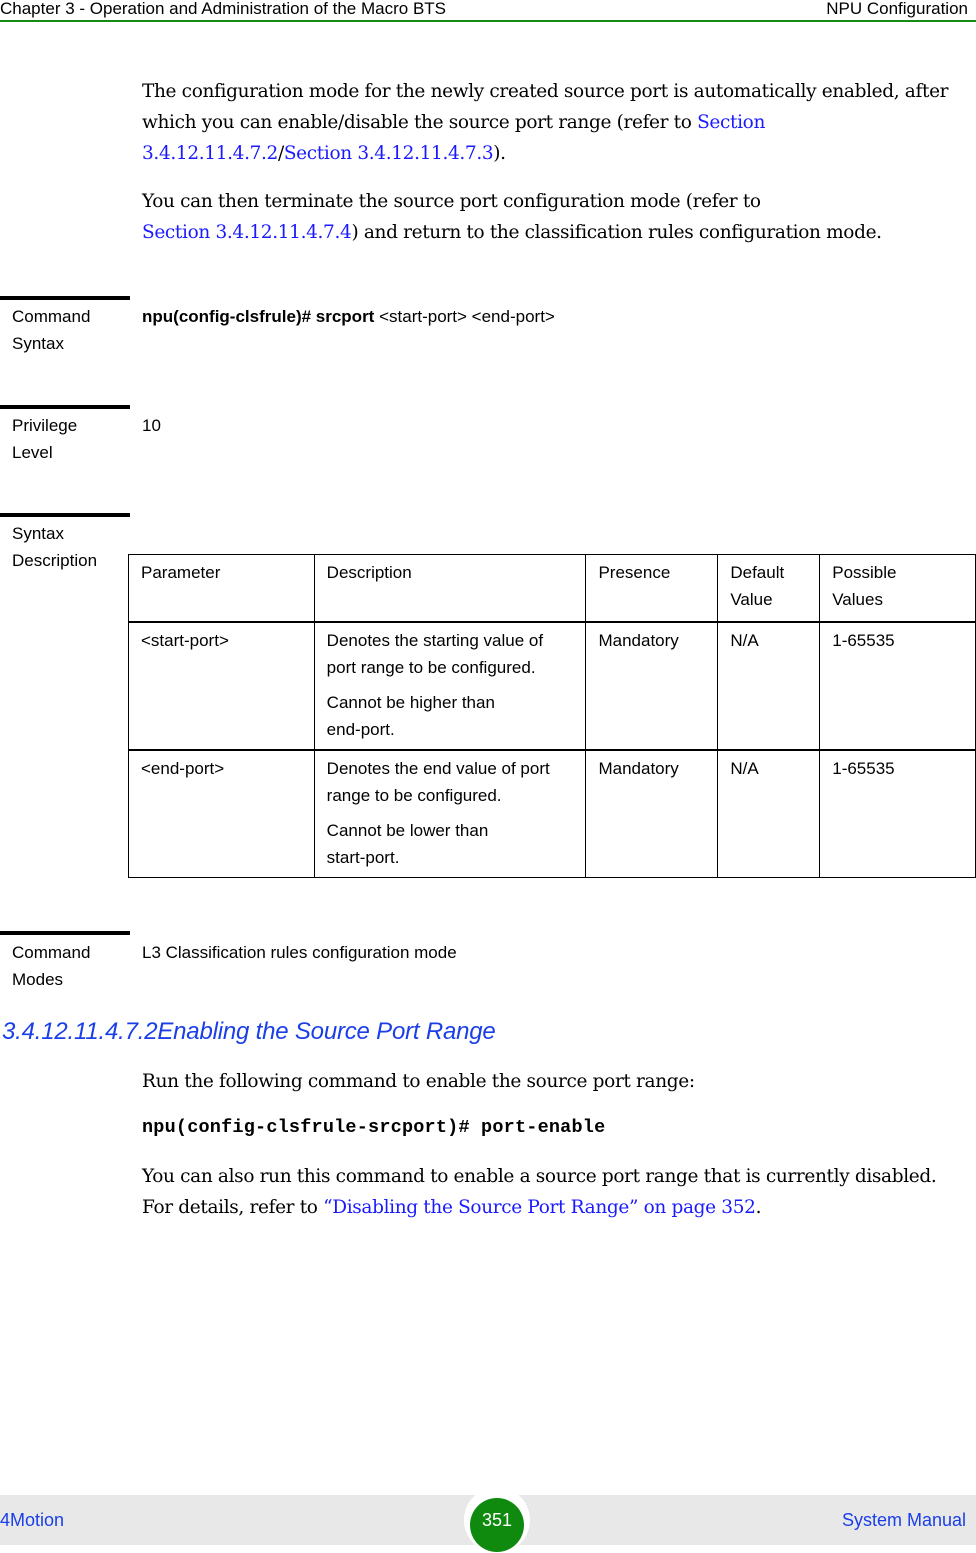  What do you see at coordinates (55, 560) in the screenshot?
I see `label-line: Description` at bounding box center [55, 560].